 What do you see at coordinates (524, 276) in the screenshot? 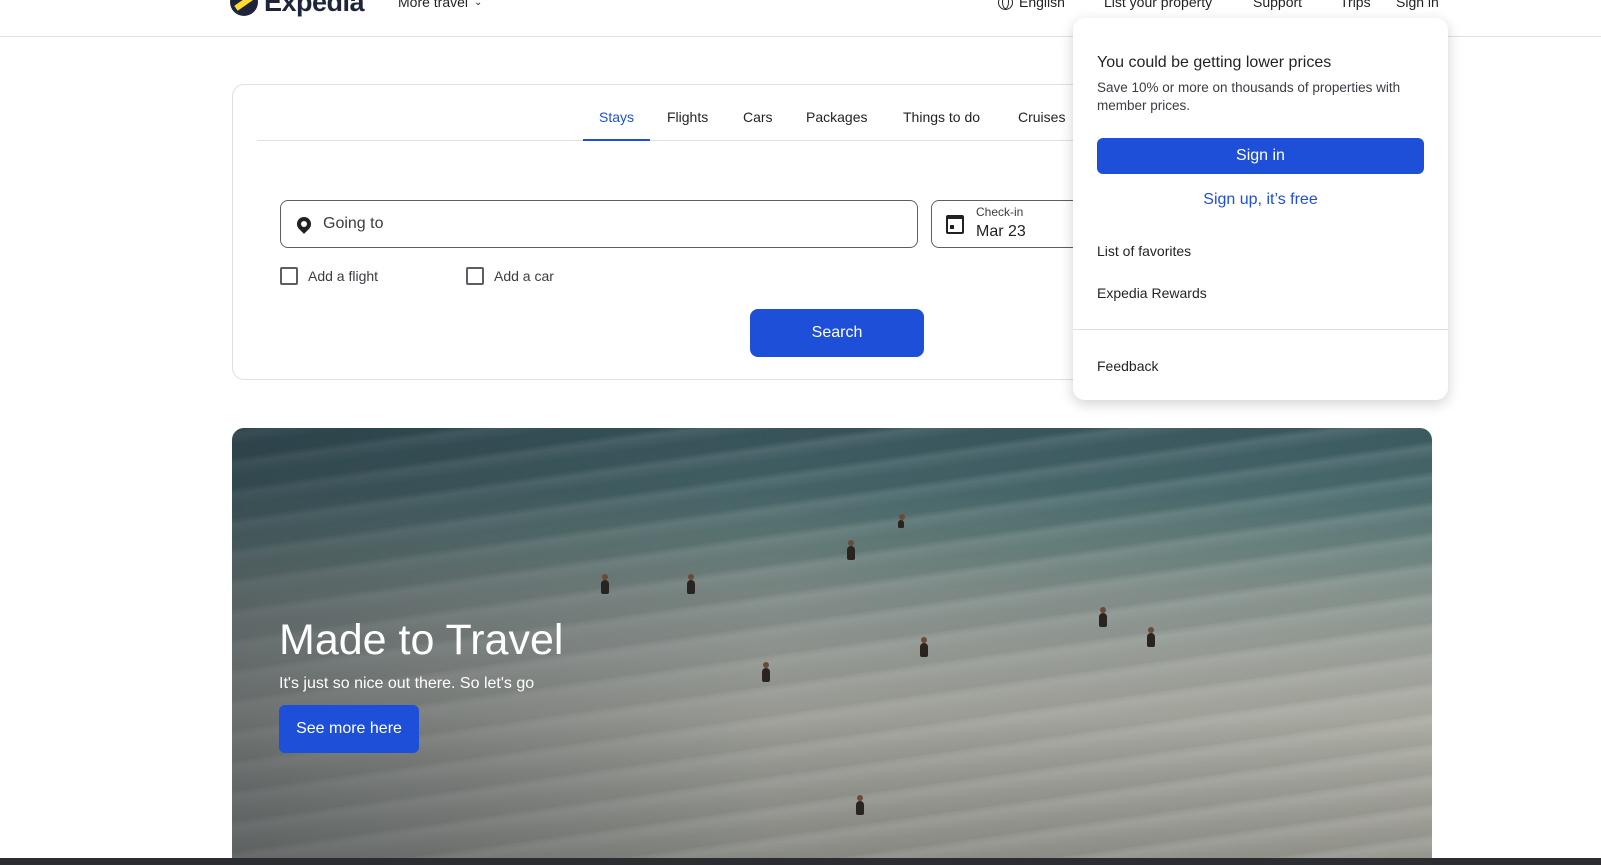
I see `add-car-label: Add a car` at bounding box center [524, 276].